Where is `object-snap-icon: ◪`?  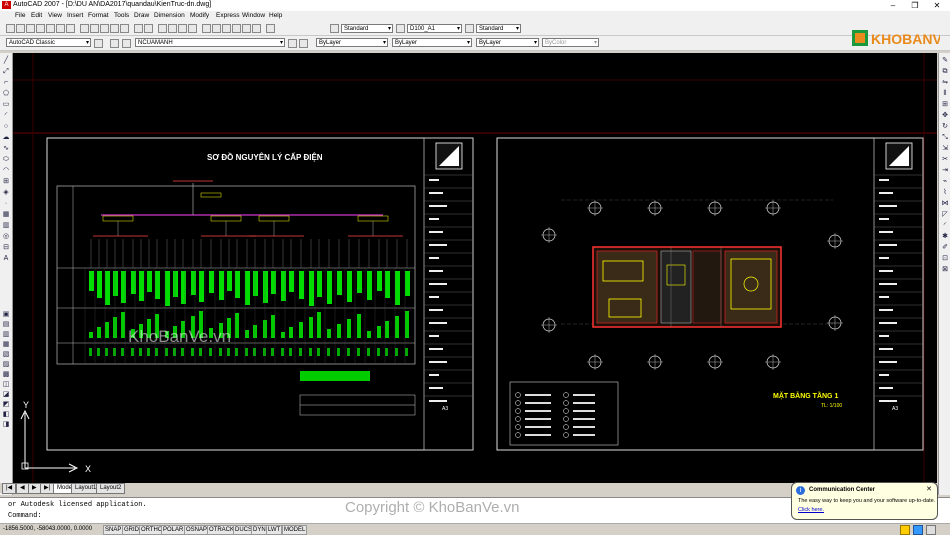 object-snap-icon: ◪ is located at coordinates (6, 394).